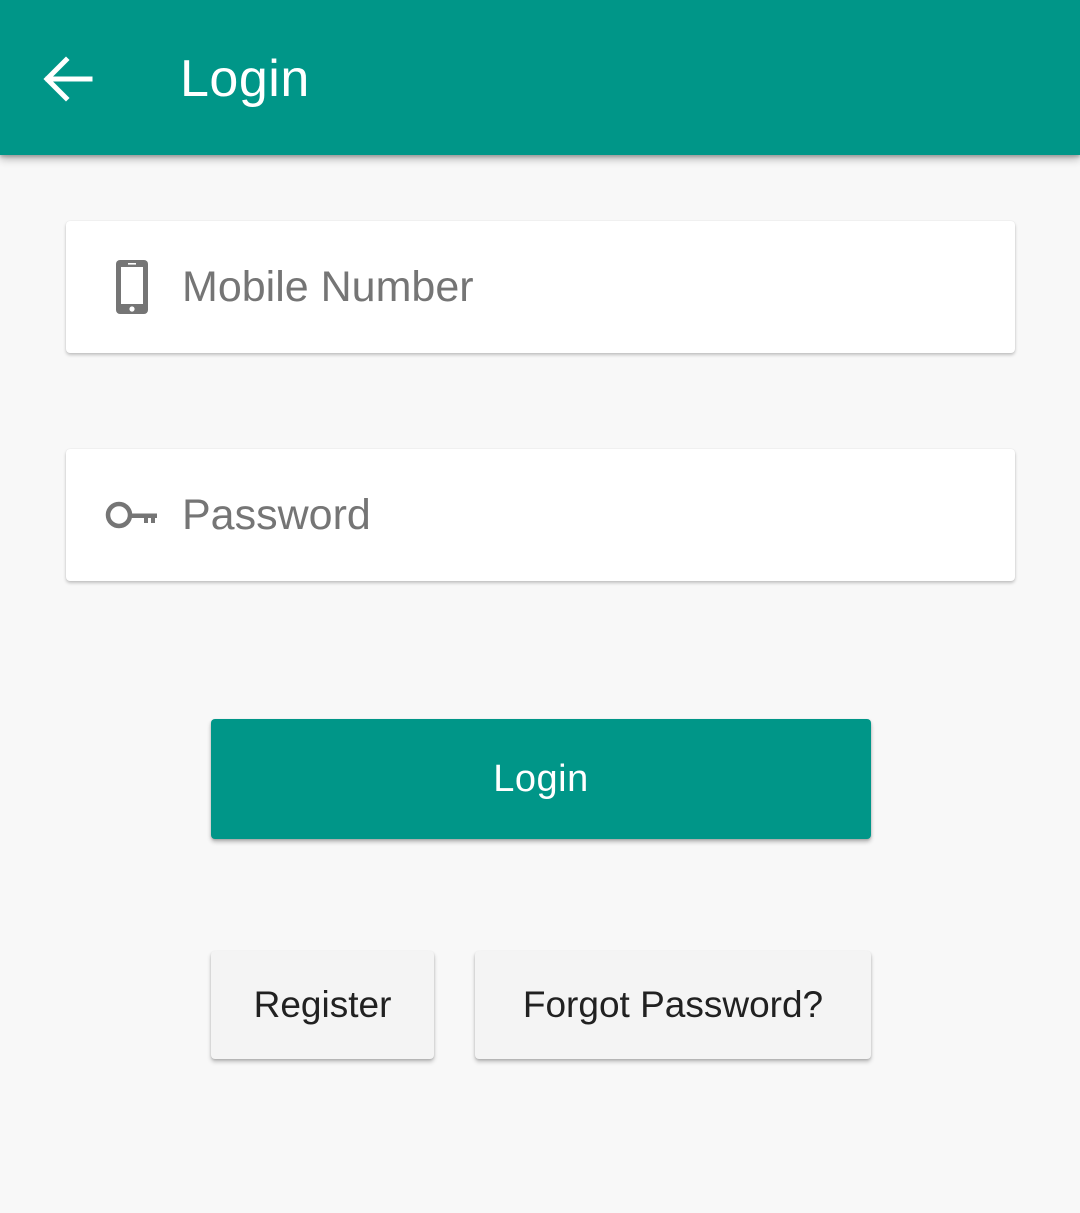  What do you see at coordinates (541, 779) in the screenshot?
I see `login-button: Login` at bounding box center [541, 779].